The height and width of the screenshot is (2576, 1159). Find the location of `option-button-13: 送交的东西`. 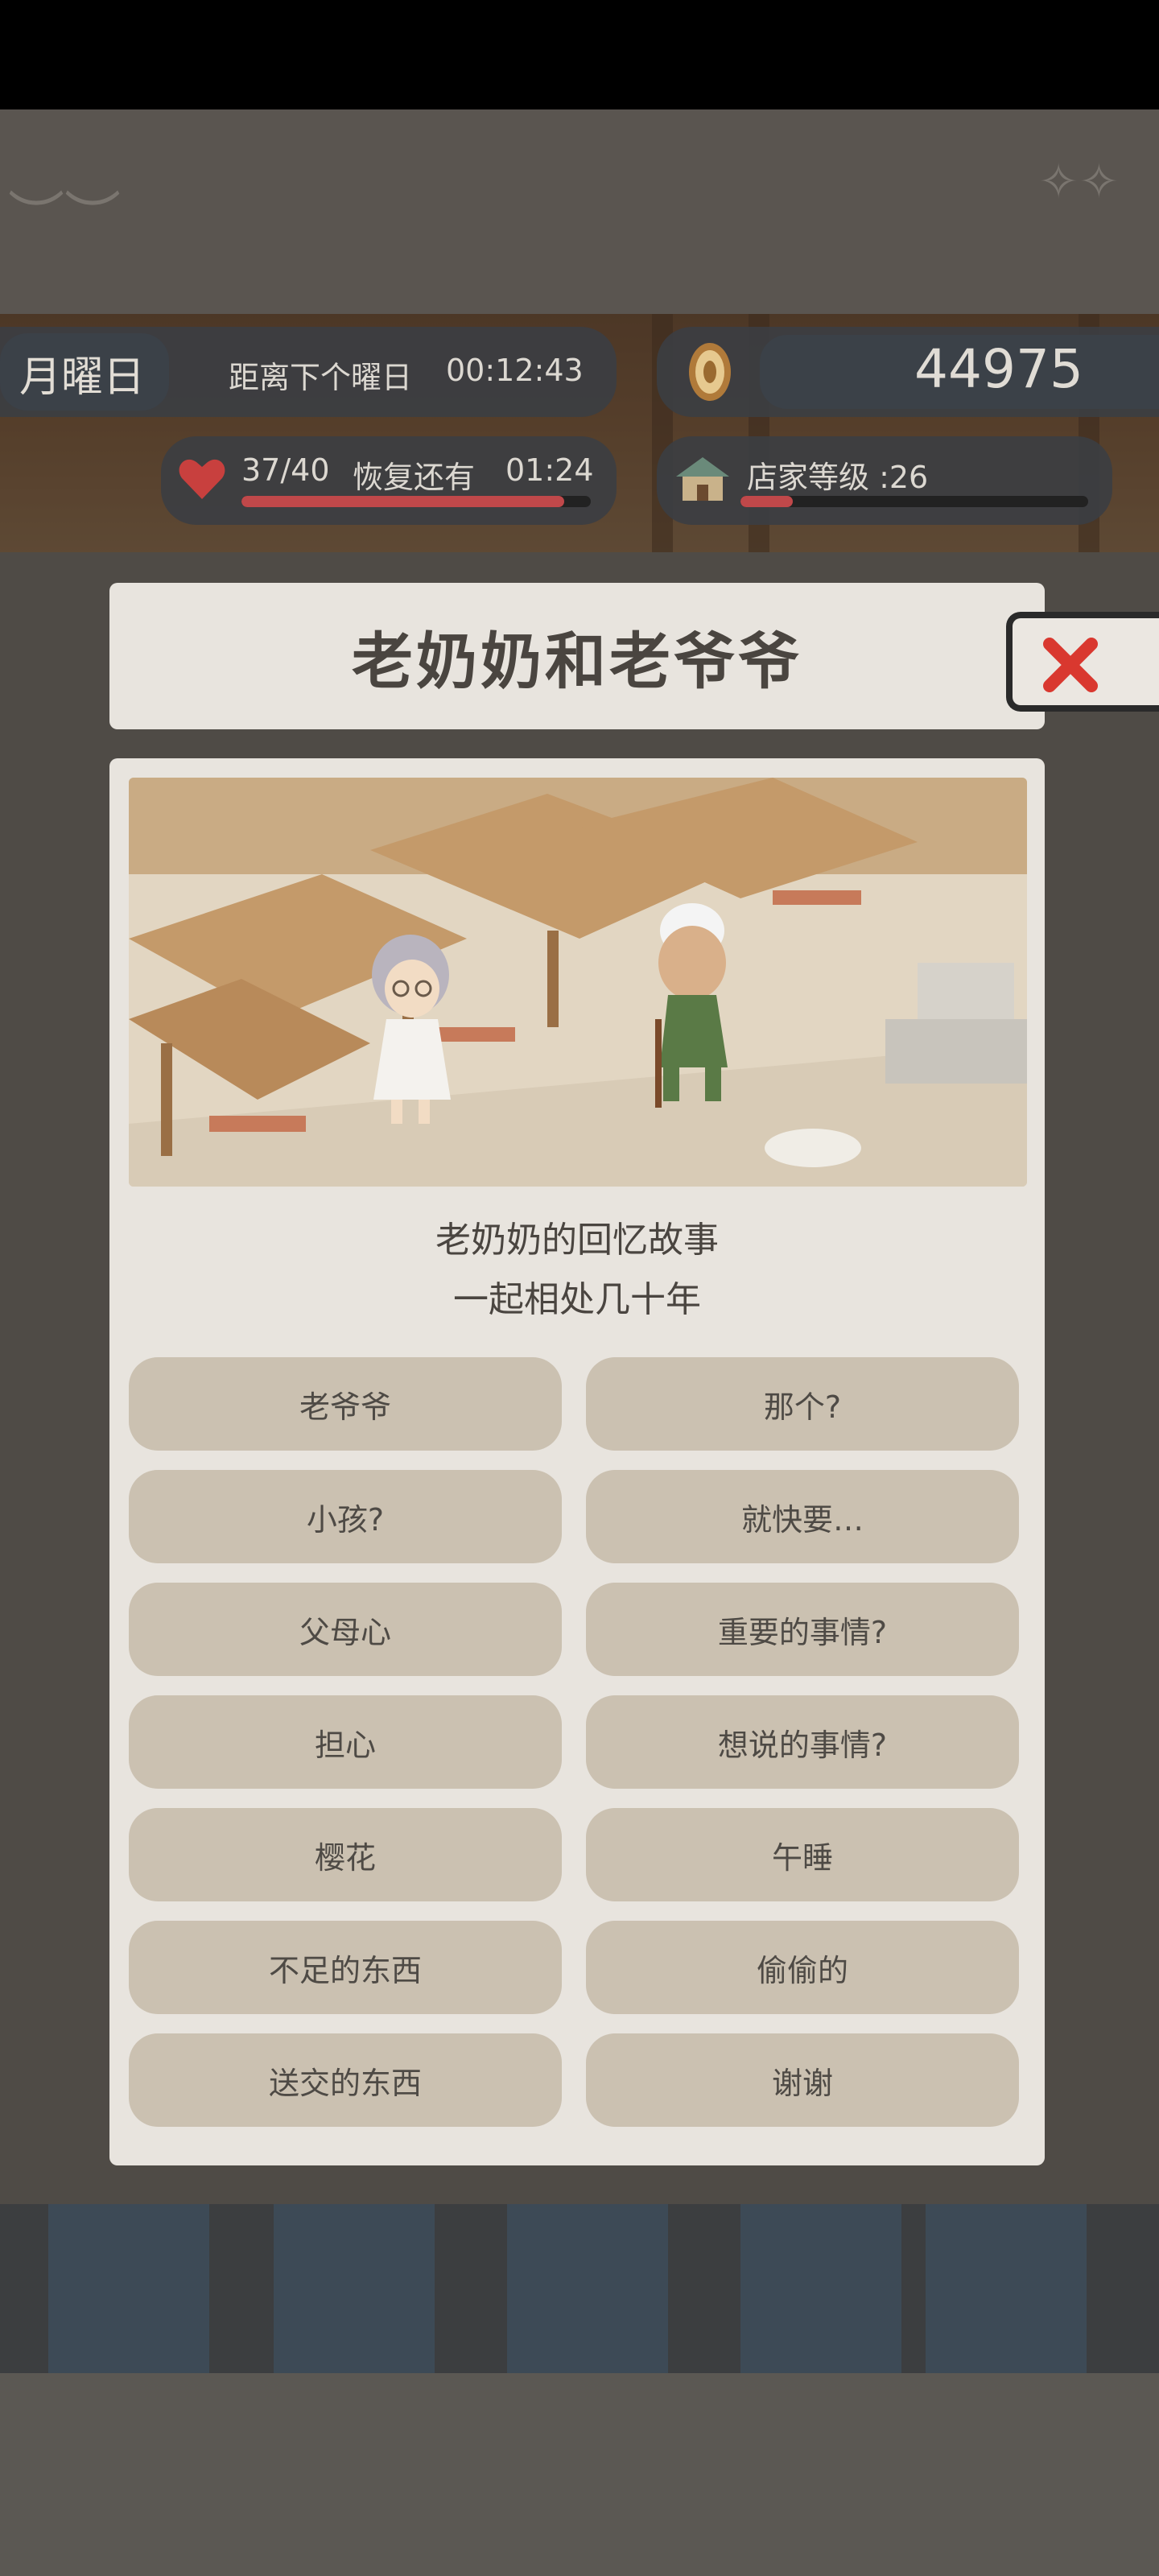

option-button-13: 送交的东西 is located at coordinates (345, 2080).